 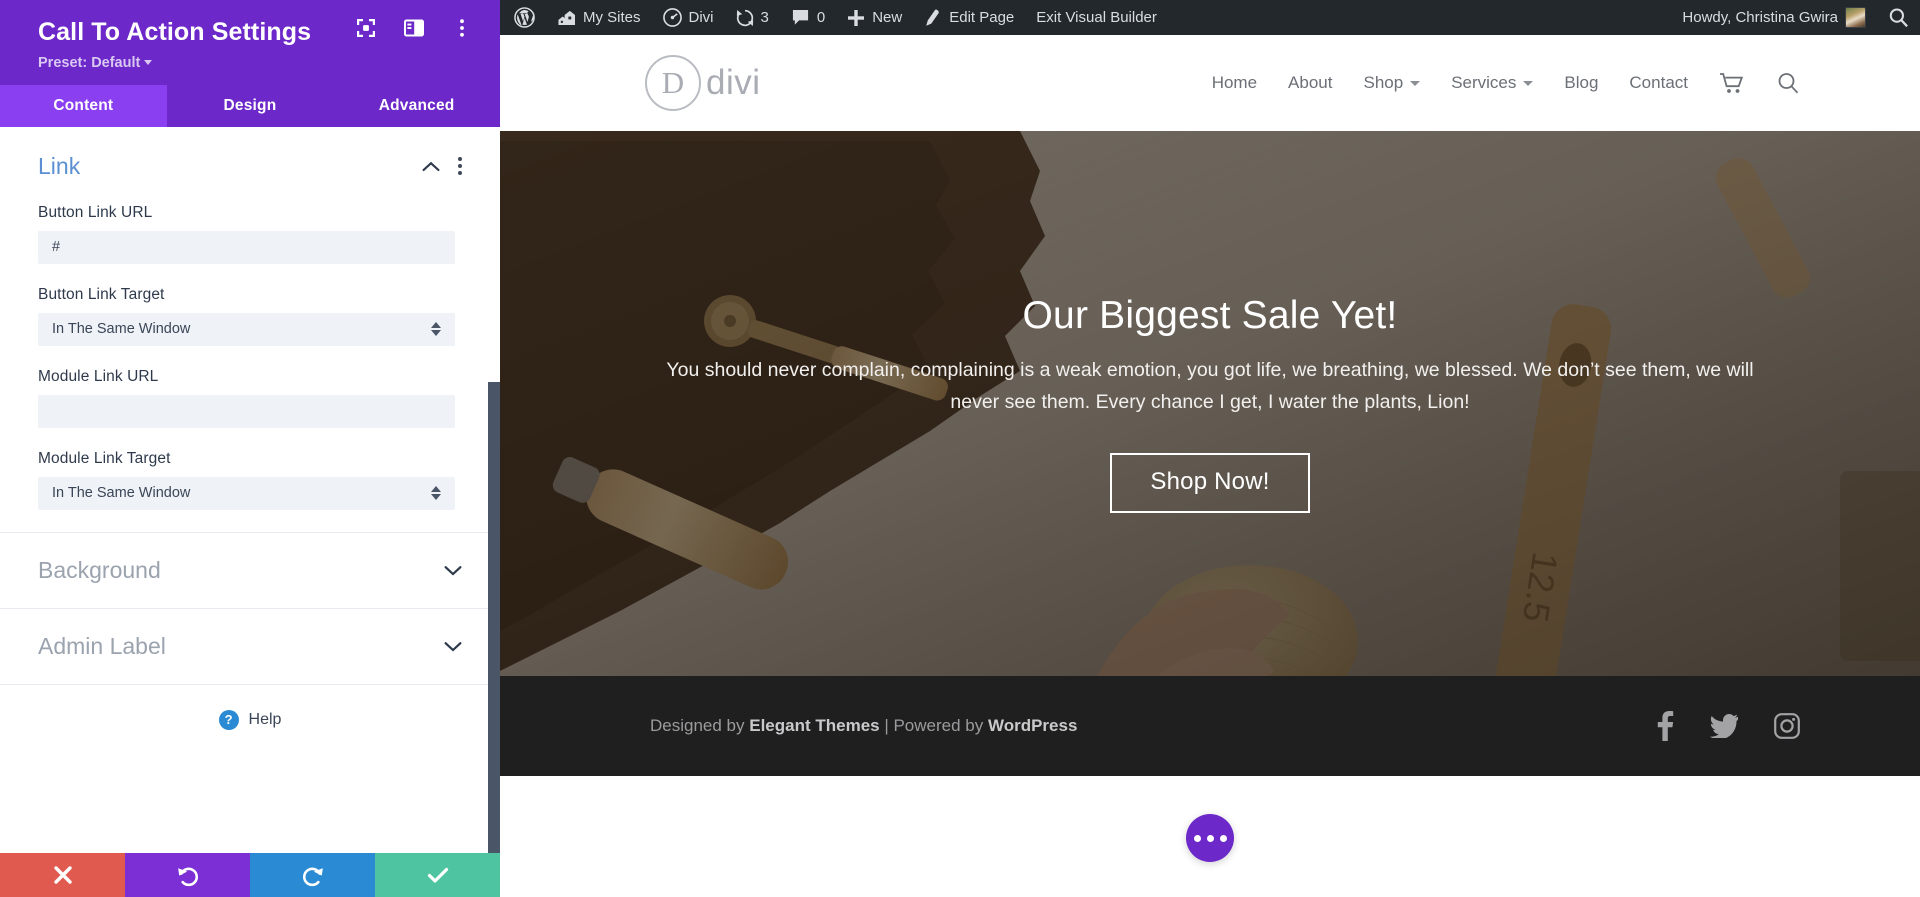 I want to click on field-module-link-url: Module Link URL, so click(x=250, y=398).